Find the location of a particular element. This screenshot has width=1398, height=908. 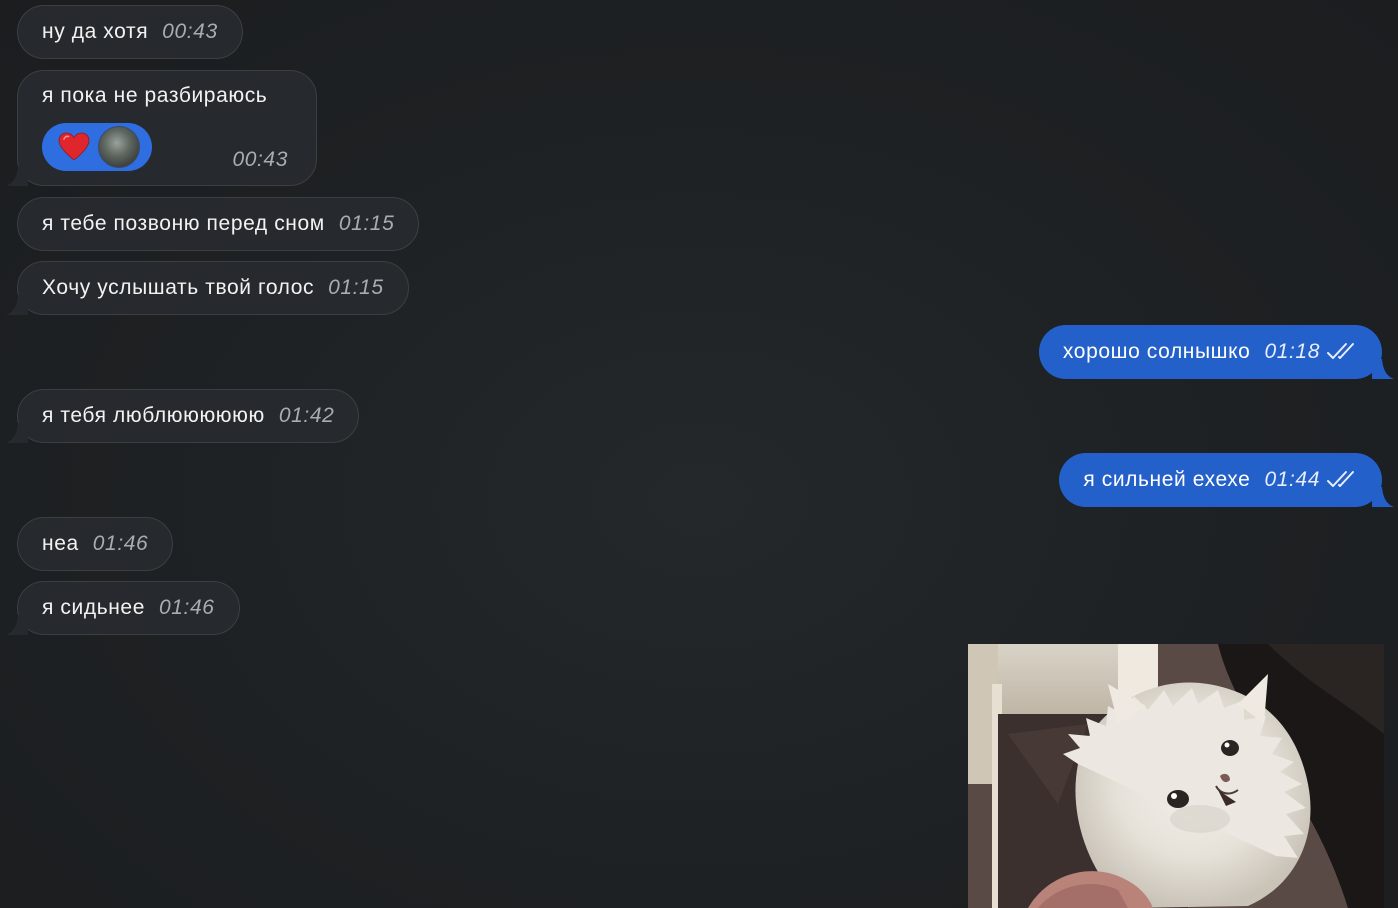

message-text: ну да хотя is located at coordinates (95, 31).